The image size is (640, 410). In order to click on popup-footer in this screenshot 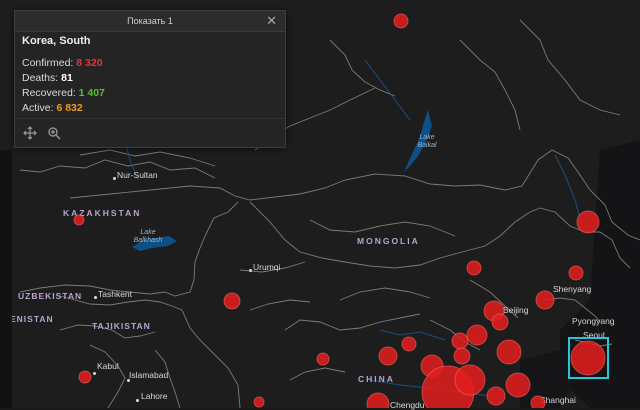, I will do `click(150, 132)`.